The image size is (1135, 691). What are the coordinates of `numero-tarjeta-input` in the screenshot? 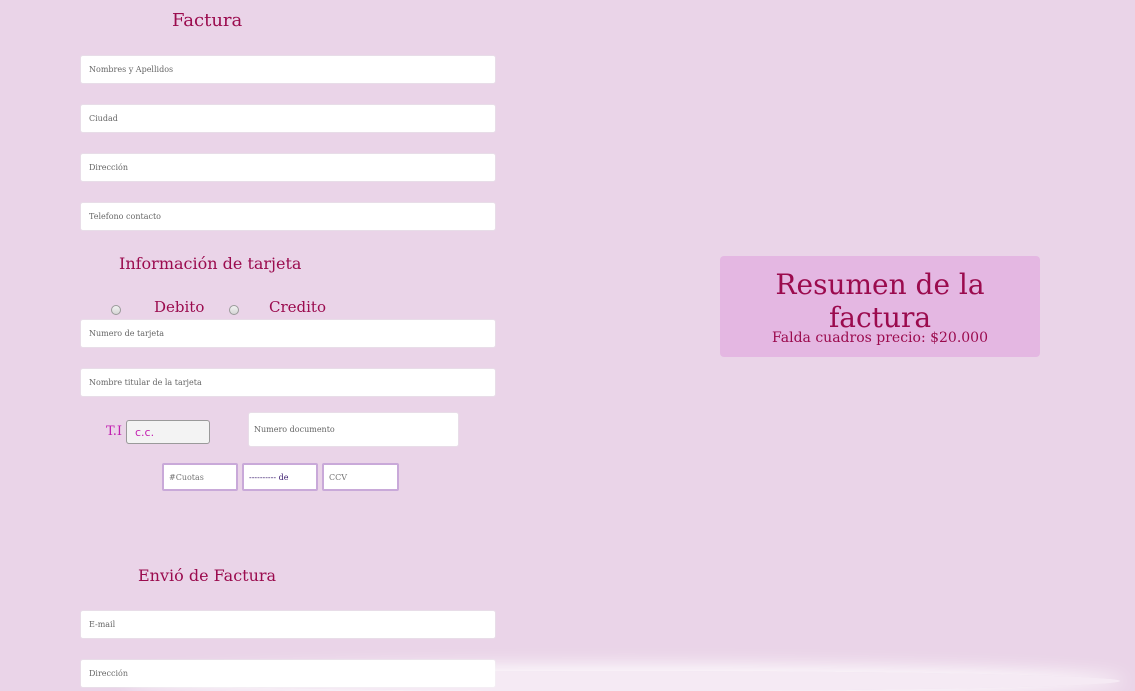 It's located at (288, 333).